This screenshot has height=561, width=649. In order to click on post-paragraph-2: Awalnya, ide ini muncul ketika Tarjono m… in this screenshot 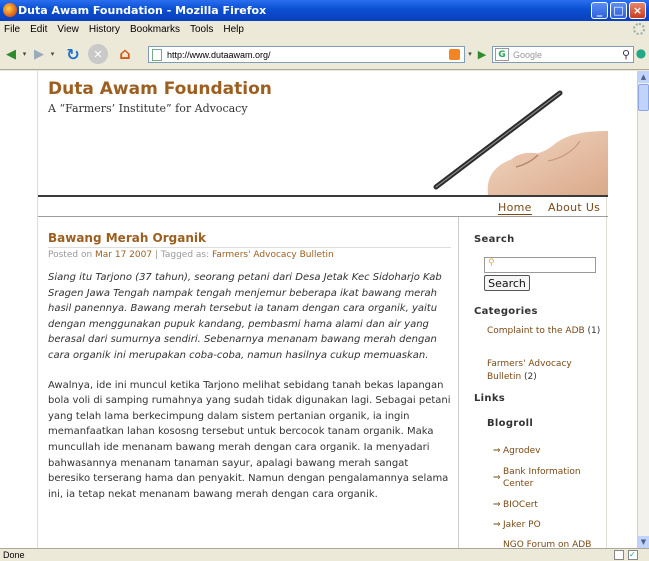, I will do `click(249, 439)`.